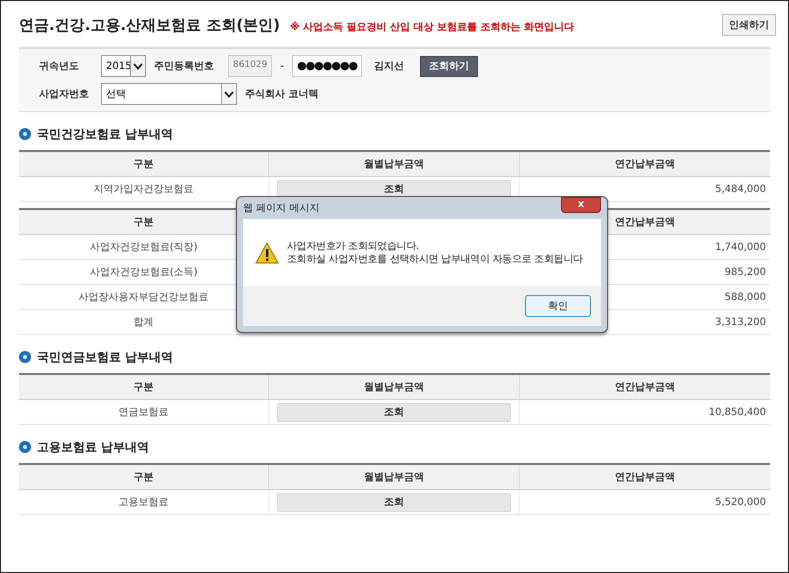  Describe the element at coordinates (64, 95) in the screenshot. I see `field-label: 사업자번호` at that location.